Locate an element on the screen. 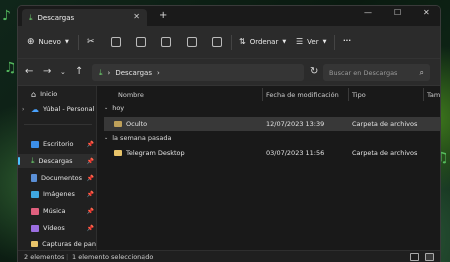 Image resolution: width=450 pixels, height=262 pixels. recent-locations-icon: ⌄ is located at coordinates (63, 72).